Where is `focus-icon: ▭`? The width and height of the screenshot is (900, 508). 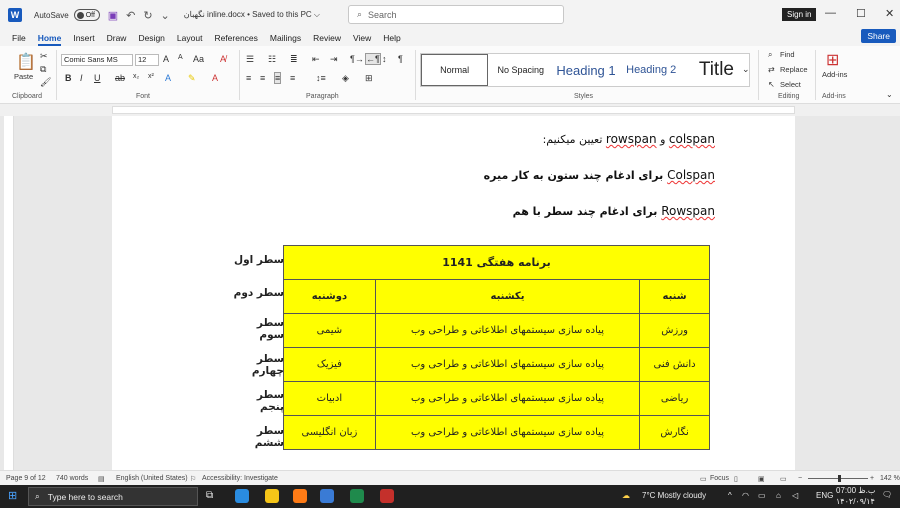
focus-icon: ▭ is located at coordinates (703, 479).